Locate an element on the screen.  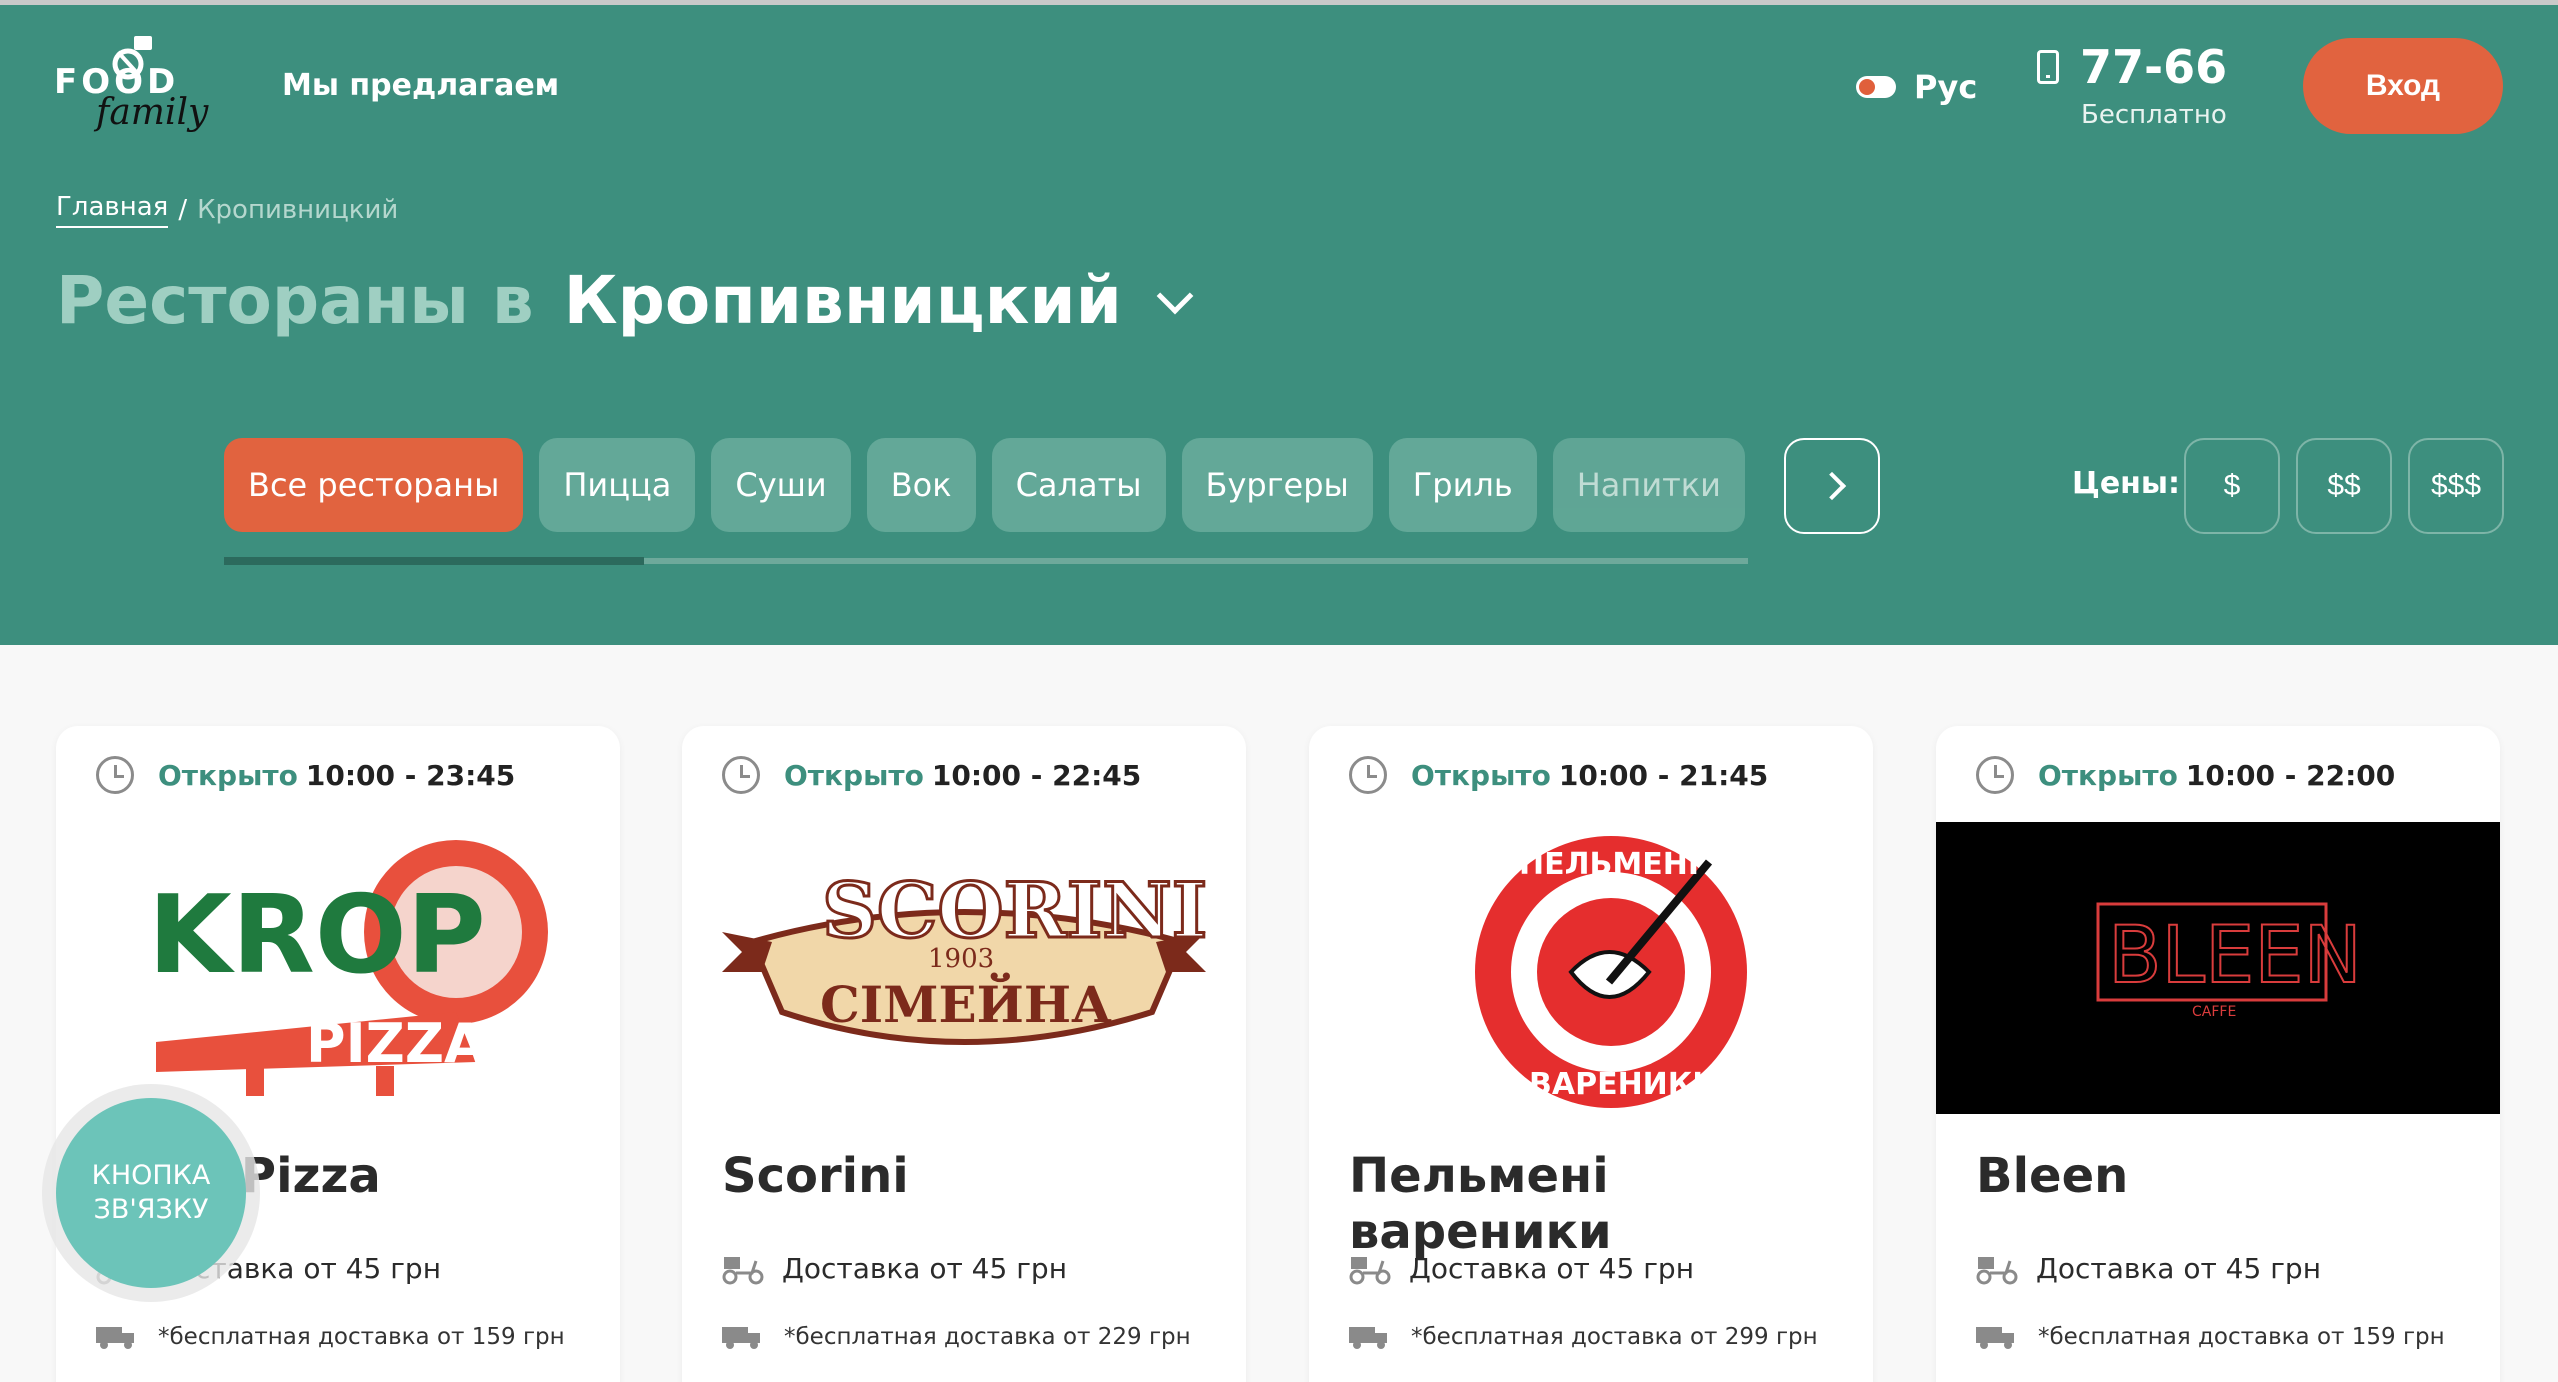
scorini-family-text: СІМЕЙНА is located at coordinates (966, 1002).